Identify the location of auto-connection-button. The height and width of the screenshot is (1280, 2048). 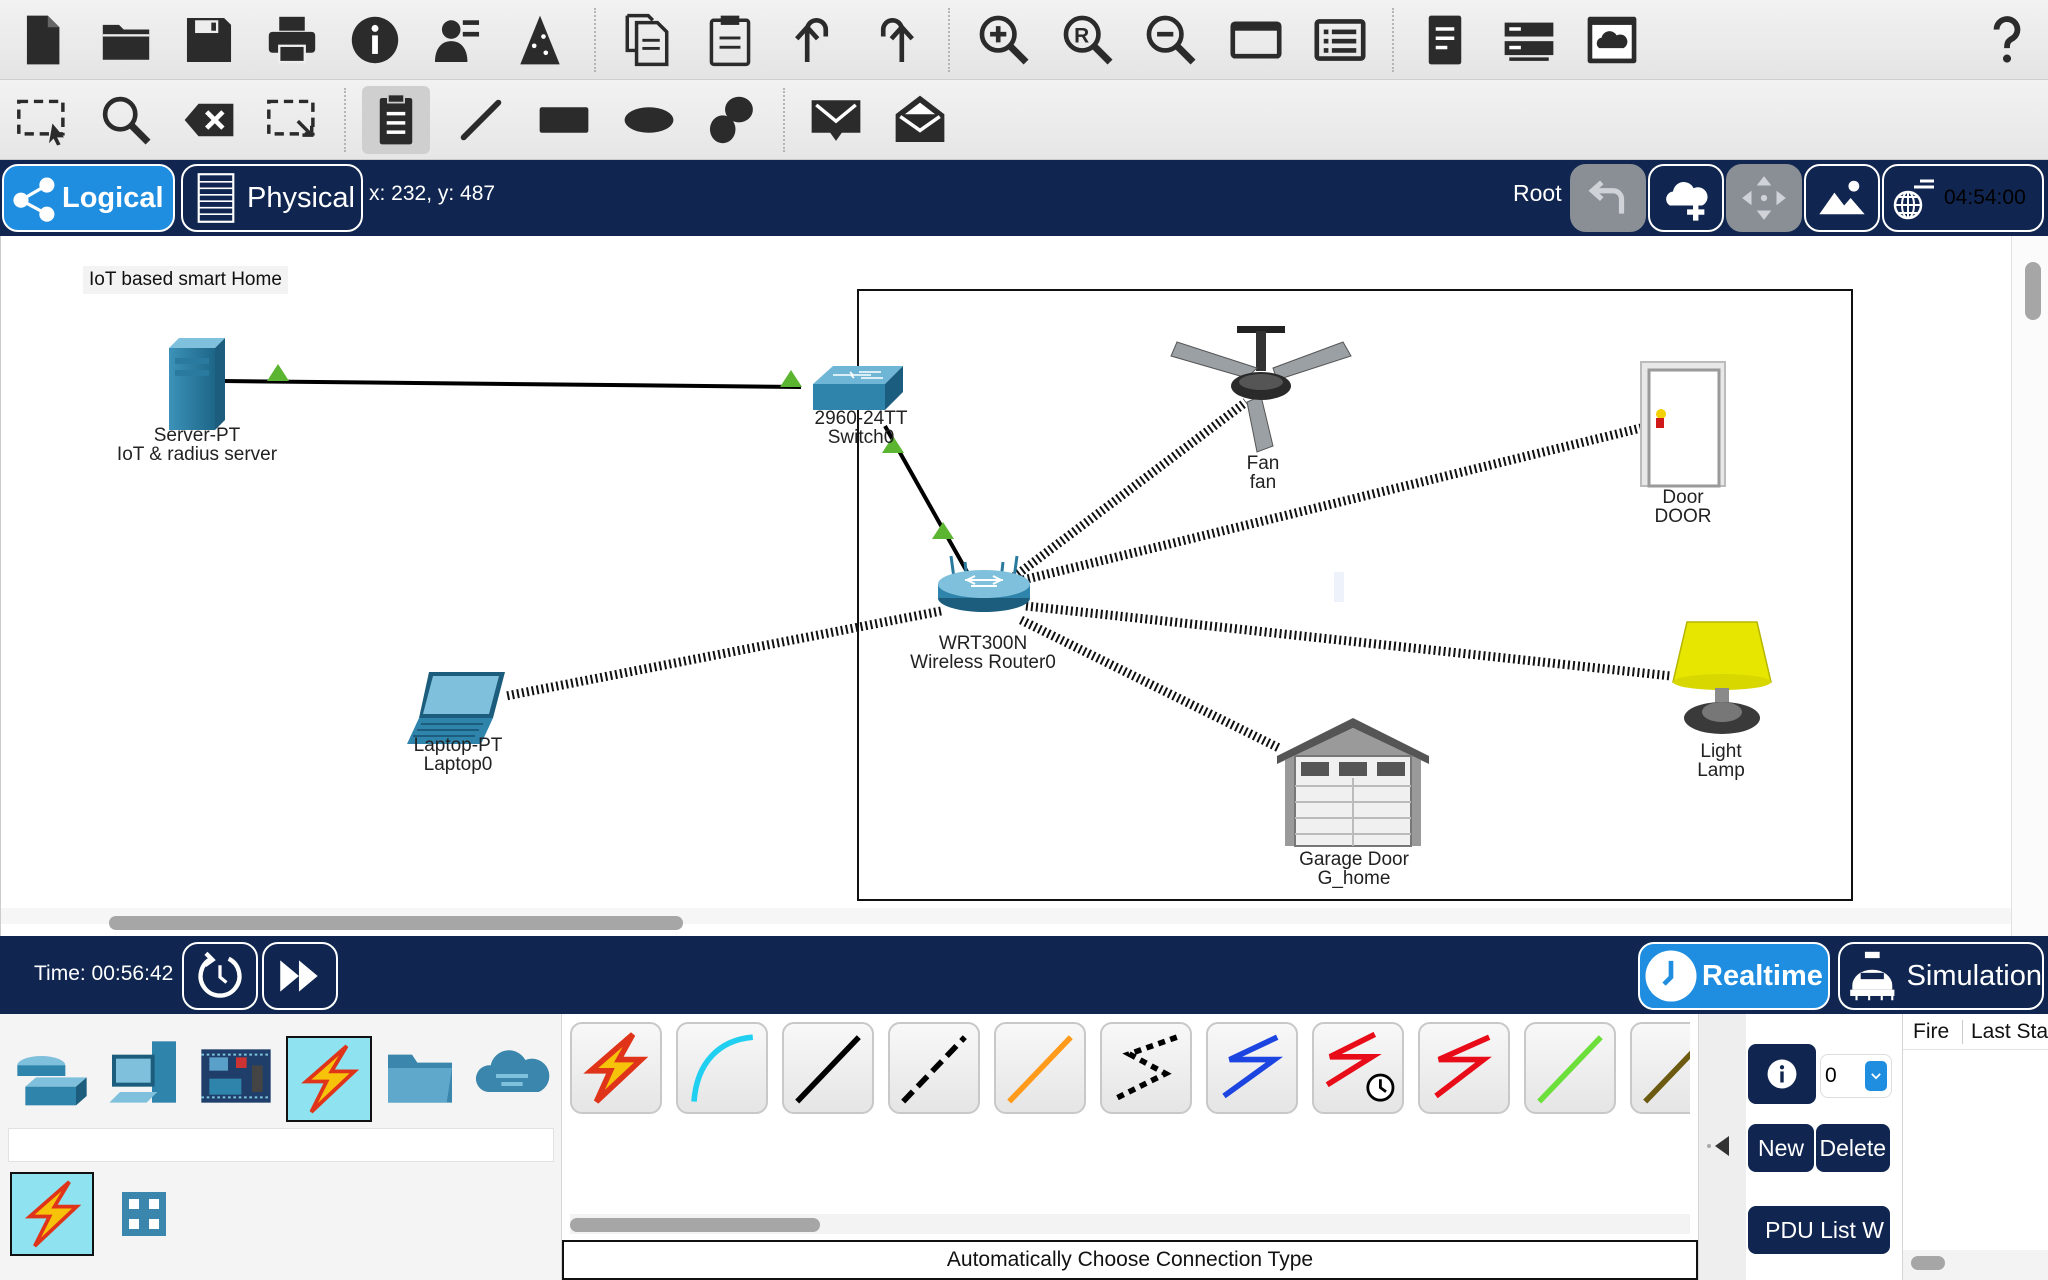
(616, 1068).